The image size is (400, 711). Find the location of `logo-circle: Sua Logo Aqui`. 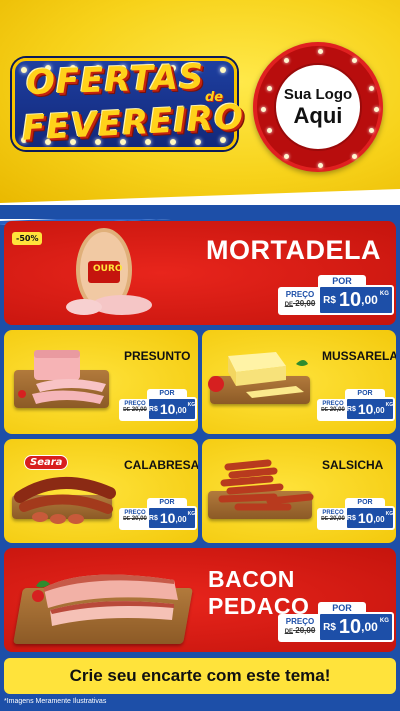

logo-circle: Sua Logo Aqui is located at coordinates (318, 107).